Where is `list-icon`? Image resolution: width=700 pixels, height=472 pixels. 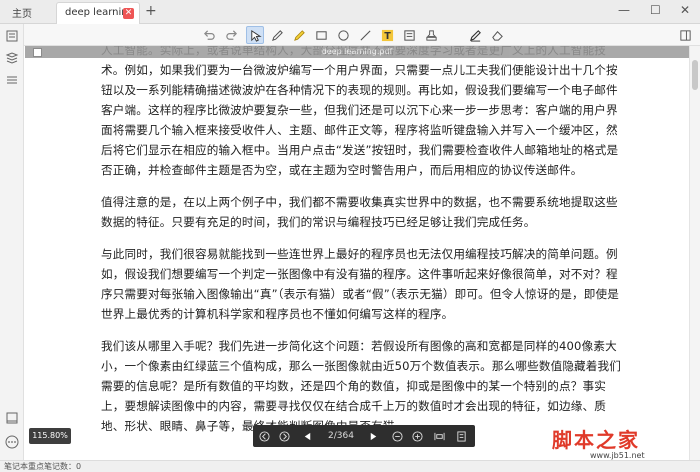 list-icon is located at coordinates (12, 79).